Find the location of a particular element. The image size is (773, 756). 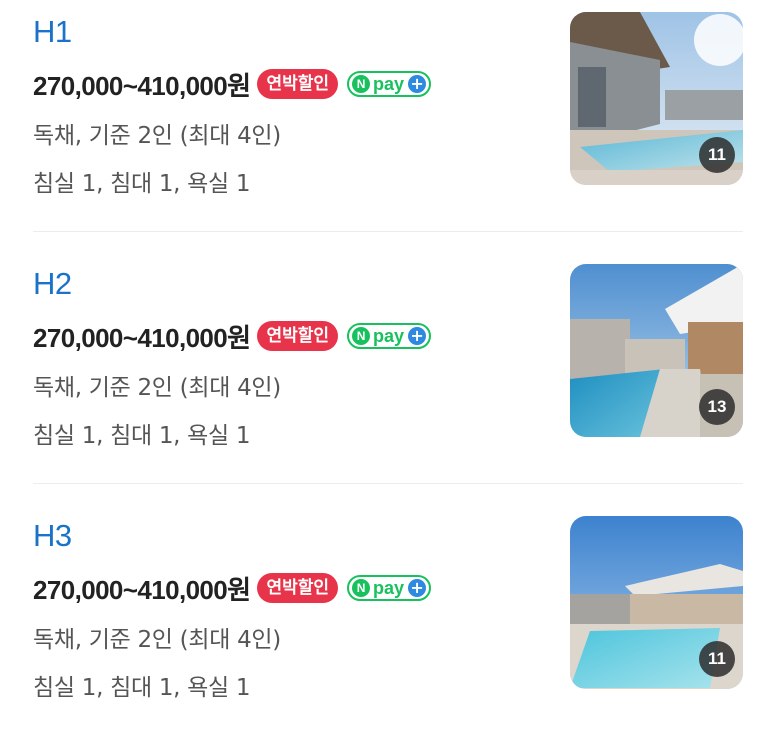

photo-count-badge: 13 is located at coordinates (717, 407).